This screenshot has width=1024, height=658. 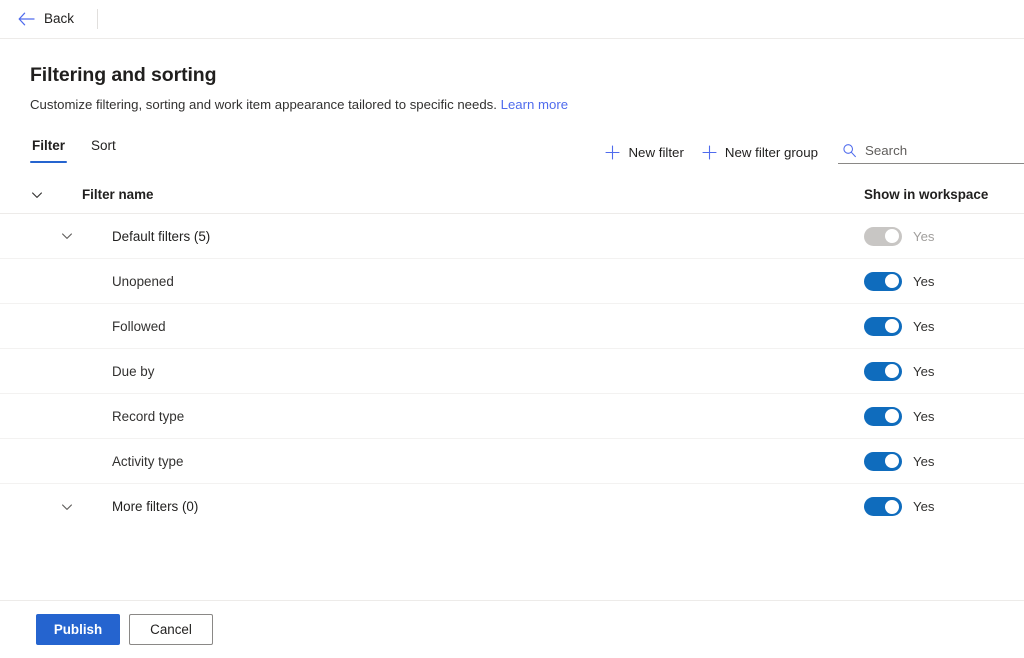 I want to click on new-filter-group-button: New filter group, so click(x=761, y=152).